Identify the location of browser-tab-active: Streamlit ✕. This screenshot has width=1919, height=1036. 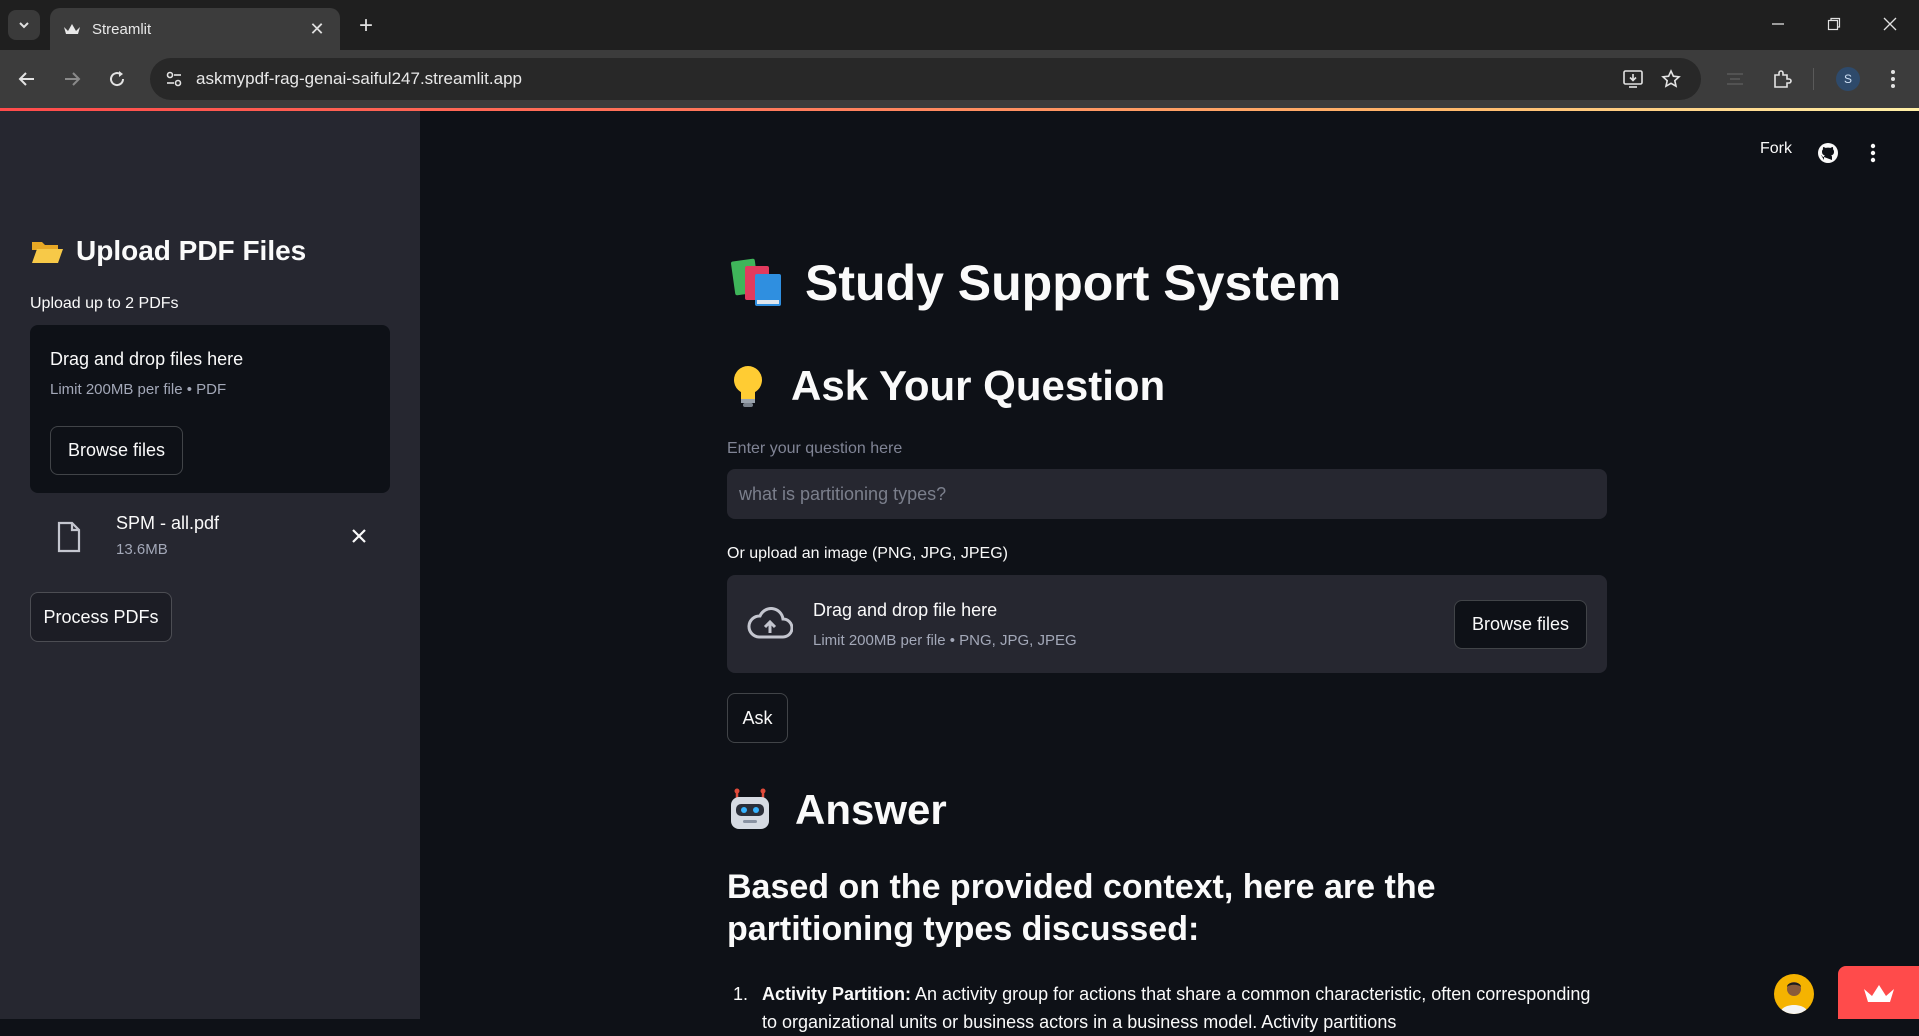
(195, 29).